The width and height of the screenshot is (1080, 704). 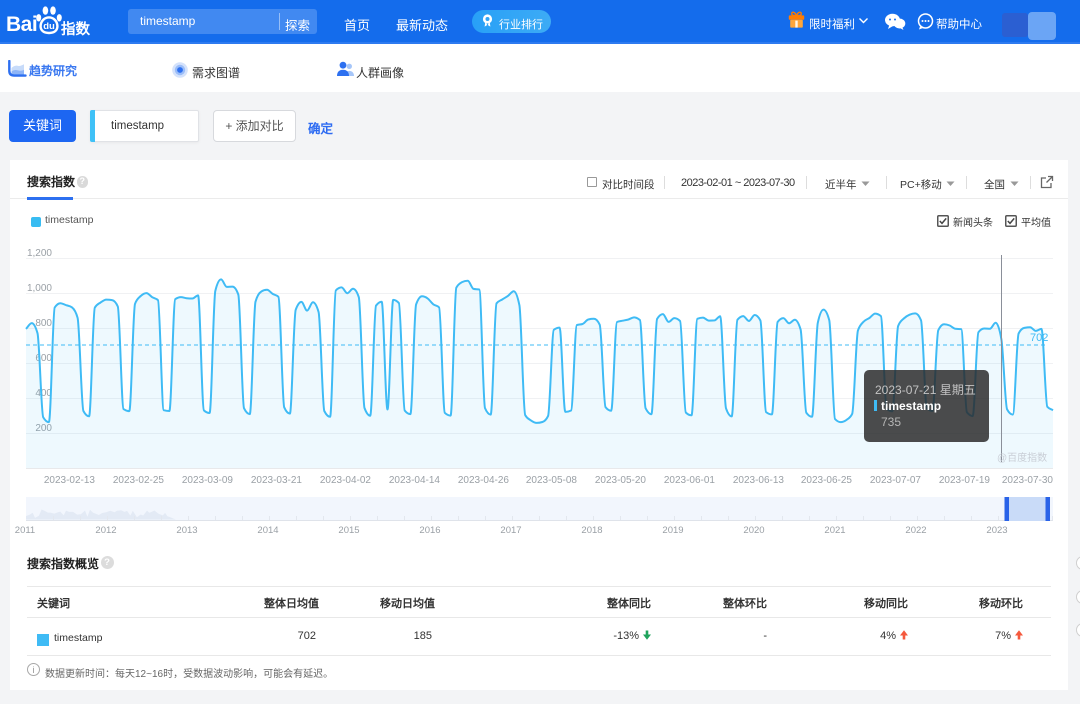 What do you see at coordinates (484, 480) in the screenshot?
I see `svg-text: 2023-04-26` at bounding box center [484, 480].